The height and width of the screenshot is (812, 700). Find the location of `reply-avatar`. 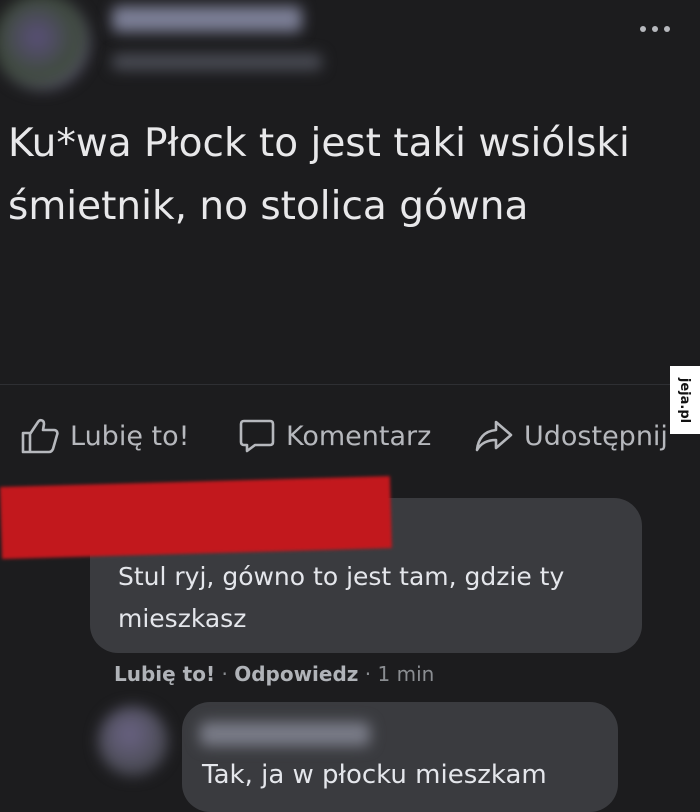

reply-avatar is located at coordinates (133, 741).